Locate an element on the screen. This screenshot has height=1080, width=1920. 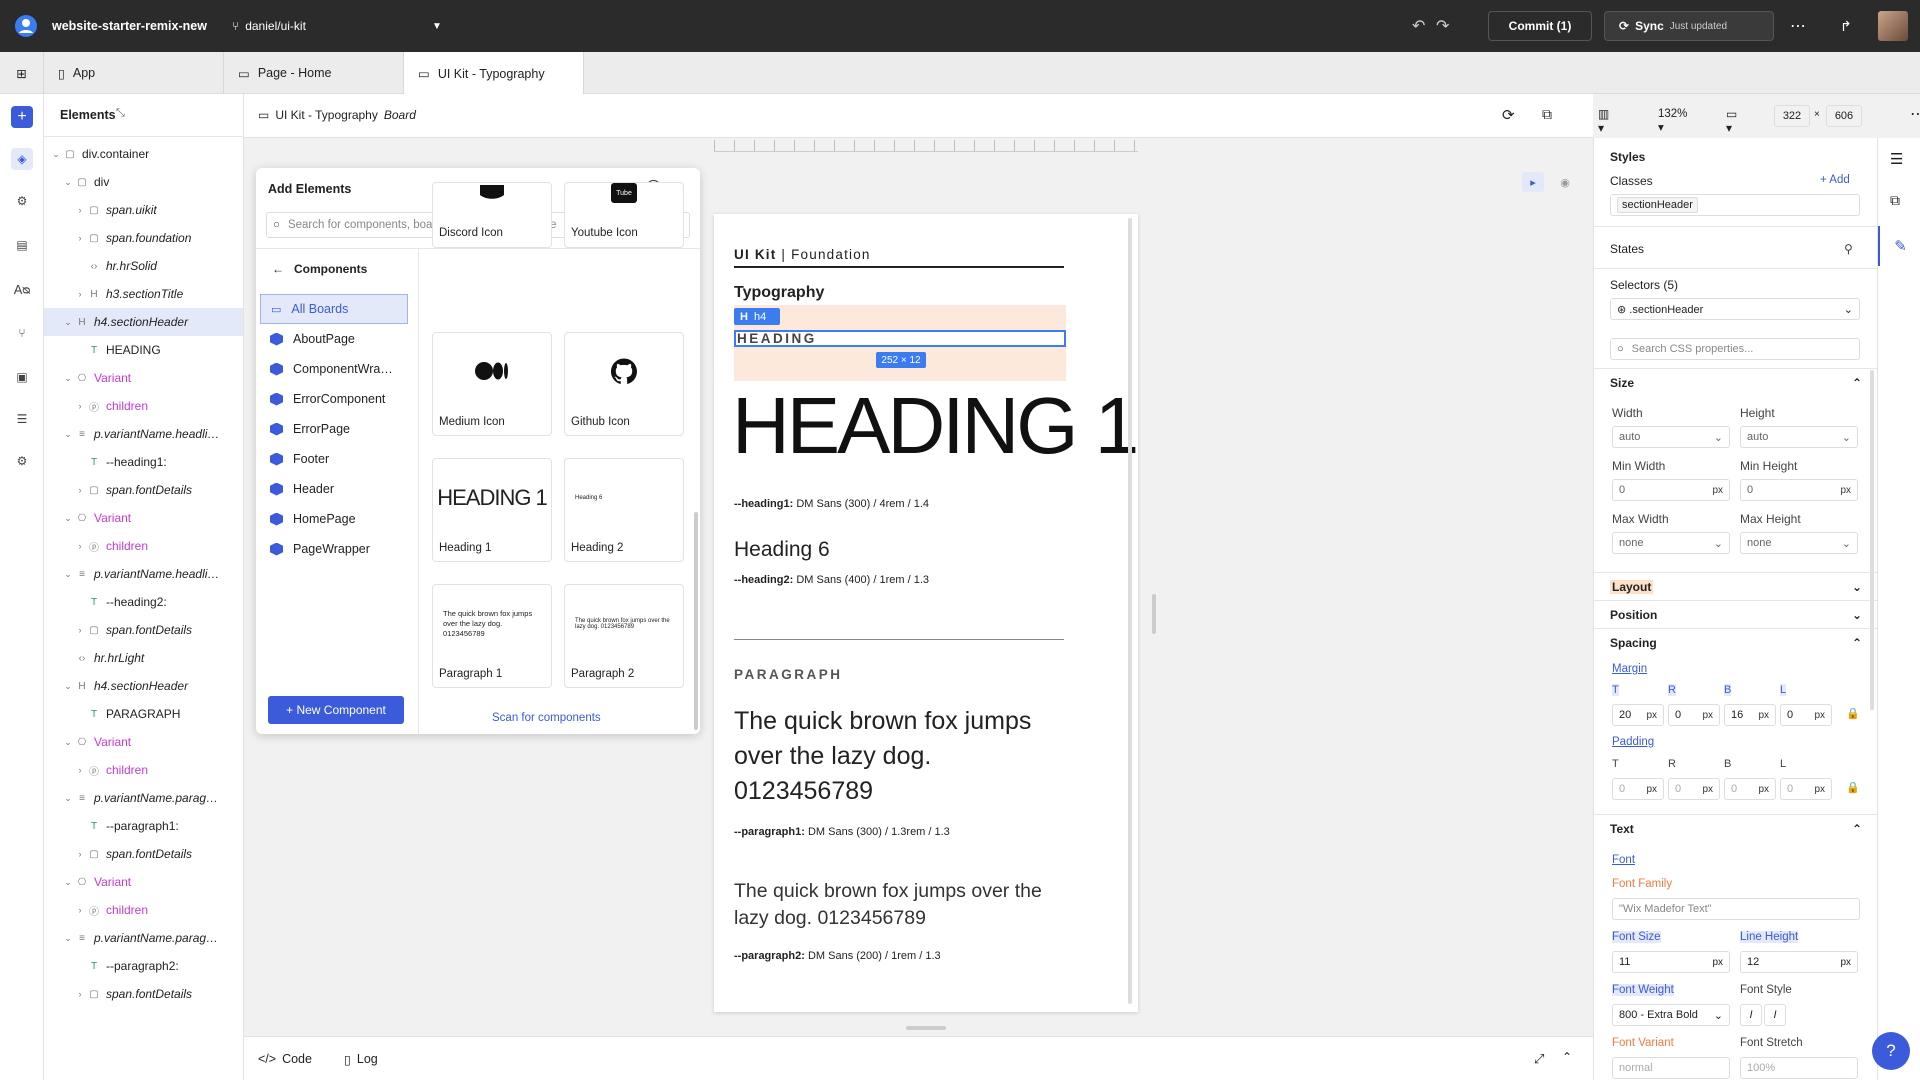
table-icon: ☰ is located at coordinates (22, 419).